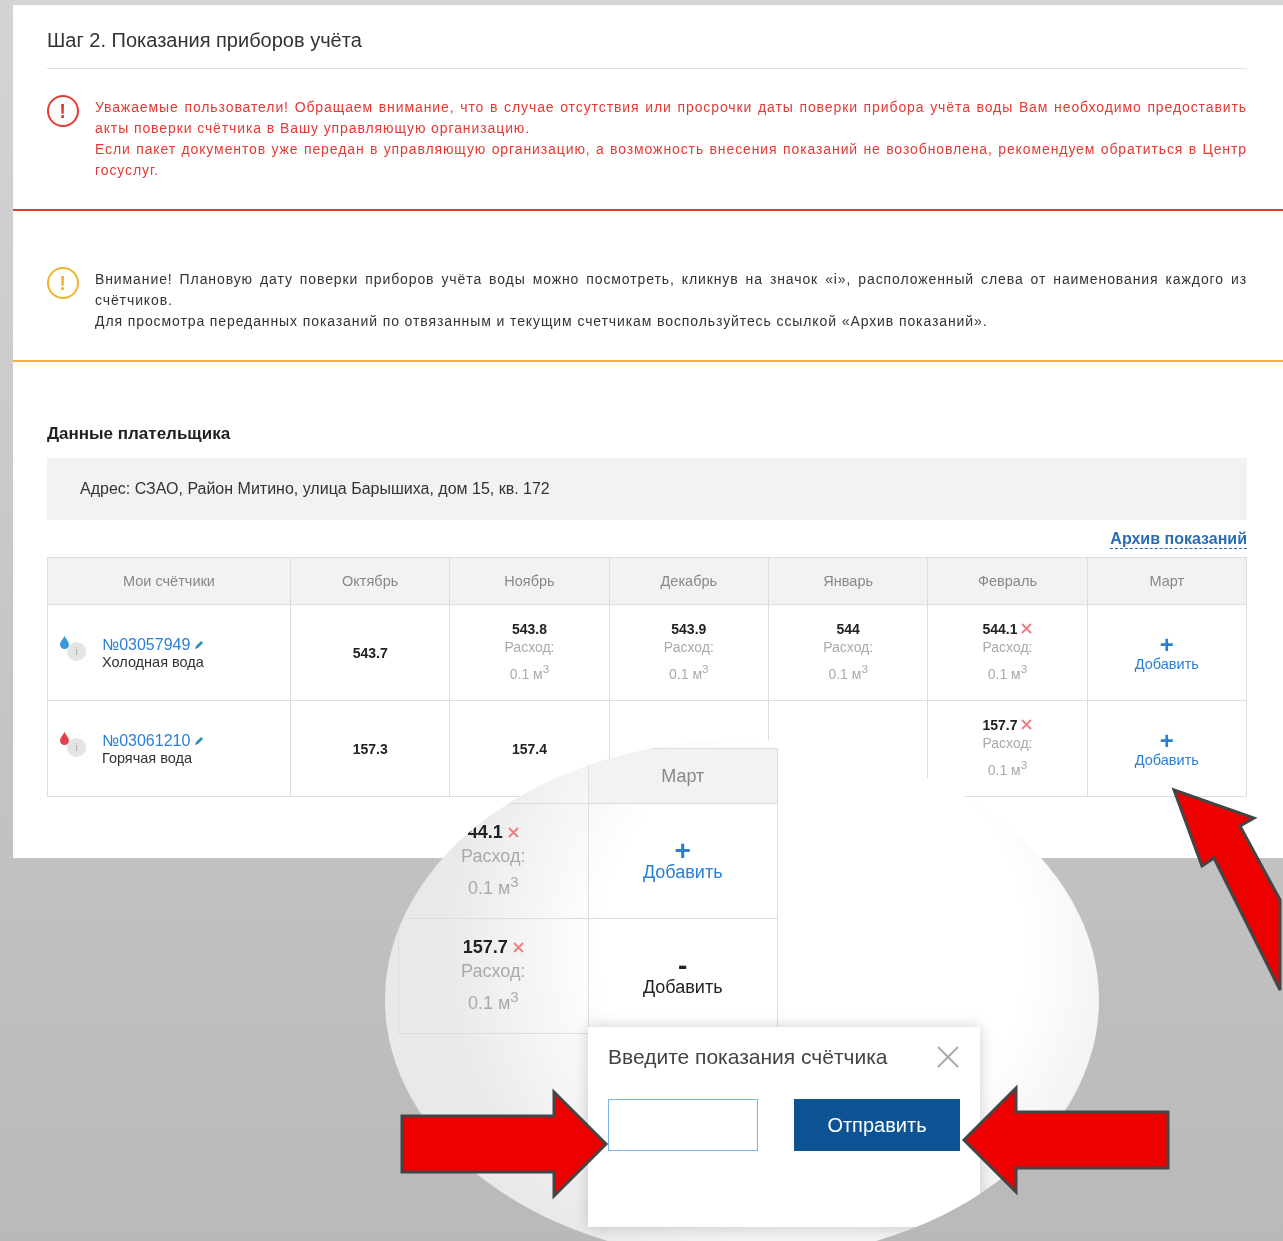  Describe the element at coordinates (683, 1125) in the screenshot. I see `reading-input-field` at that location.